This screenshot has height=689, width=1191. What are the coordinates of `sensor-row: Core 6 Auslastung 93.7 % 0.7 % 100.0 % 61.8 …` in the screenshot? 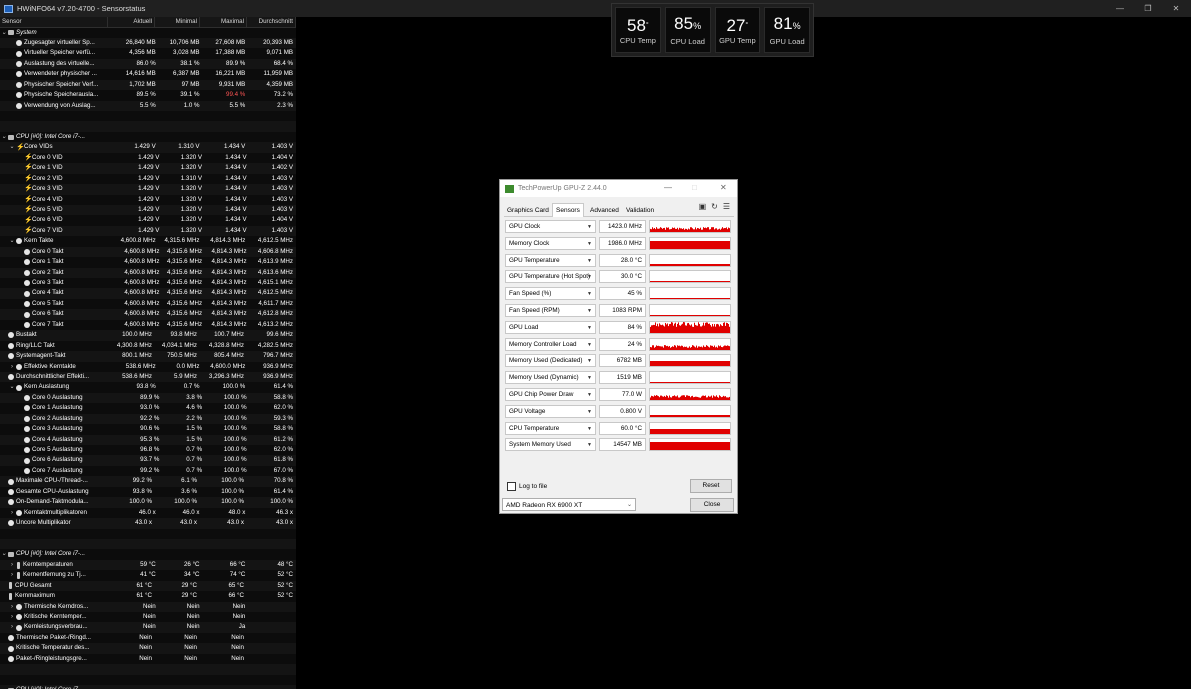 It's located at (148, 460).